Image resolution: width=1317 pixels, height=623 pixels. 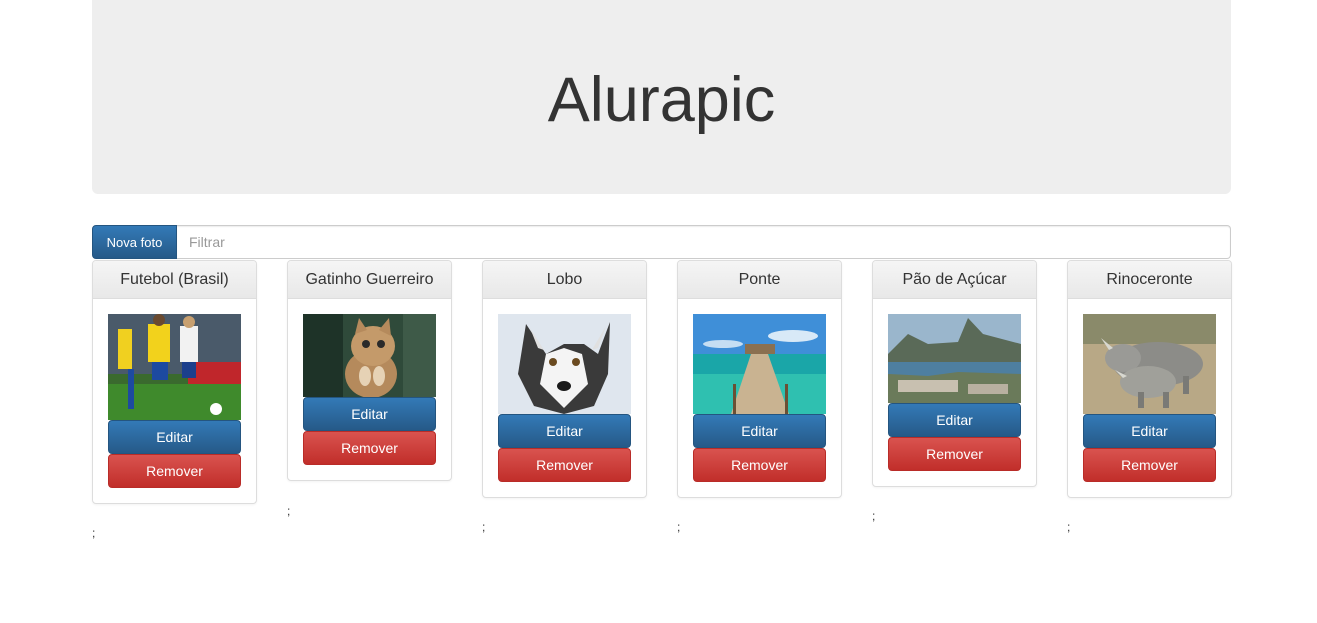 I want to click on photo-card-gatinho: Gatinho Guerreiro Editar Remover, so click(x=369, y=370).